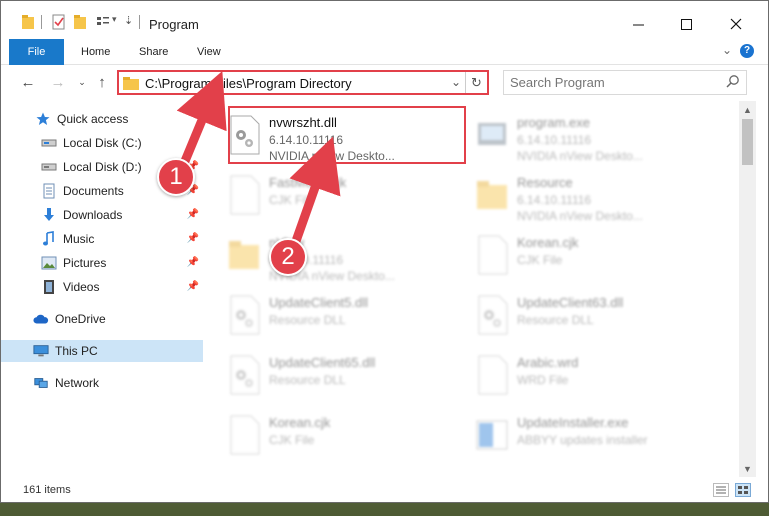 The image size is (769, 516). I want to click on music-icon, so click(49, 239).